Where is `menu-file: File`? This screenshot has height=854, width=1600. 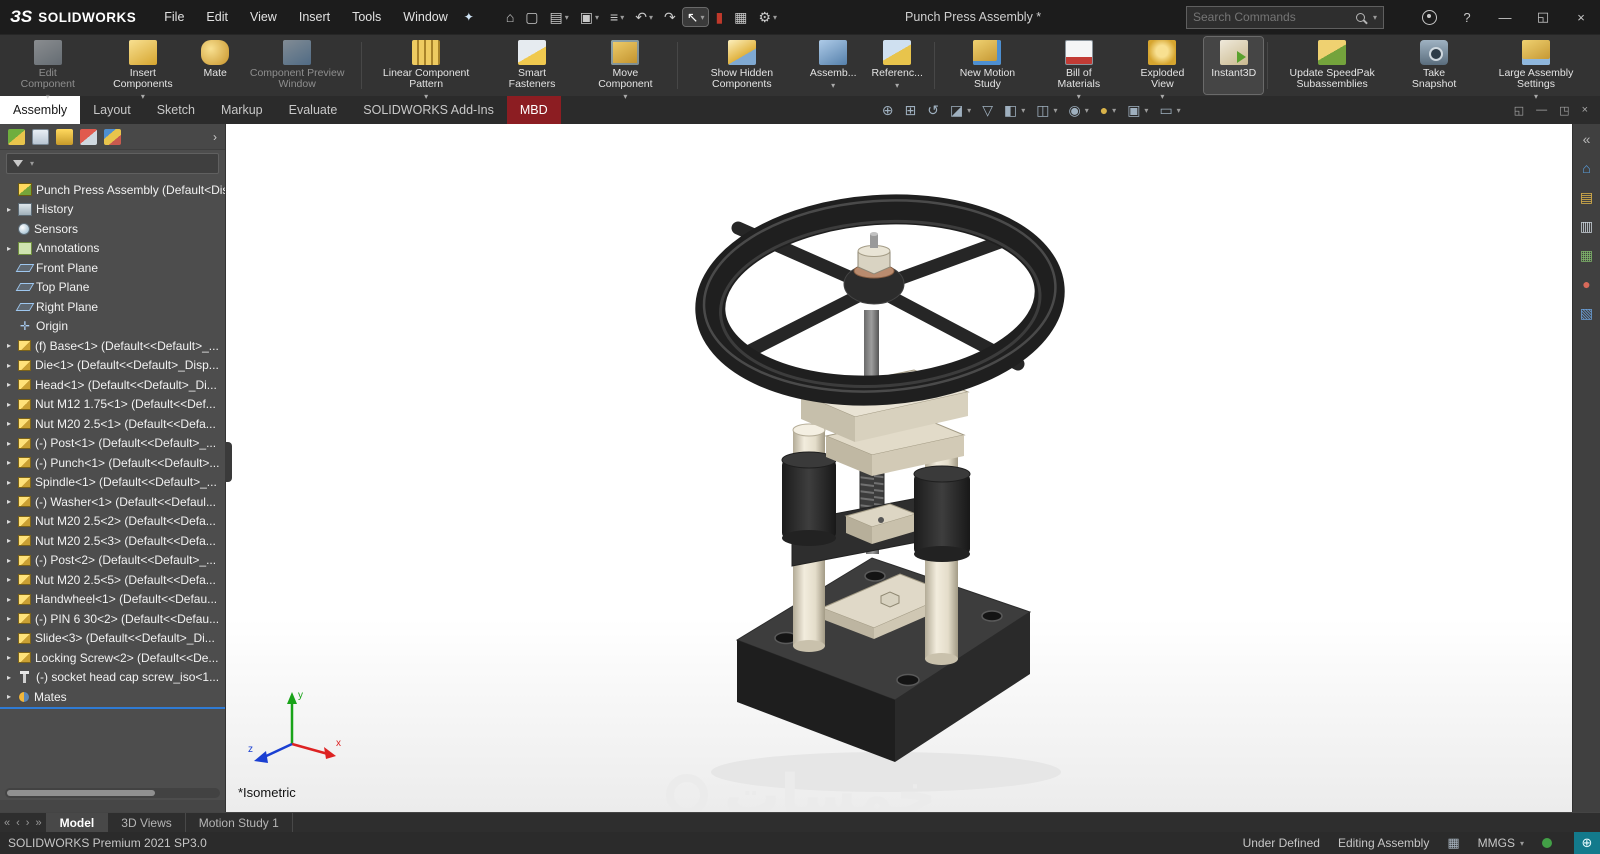
menu-file: File is located at coordinates (174, 17).